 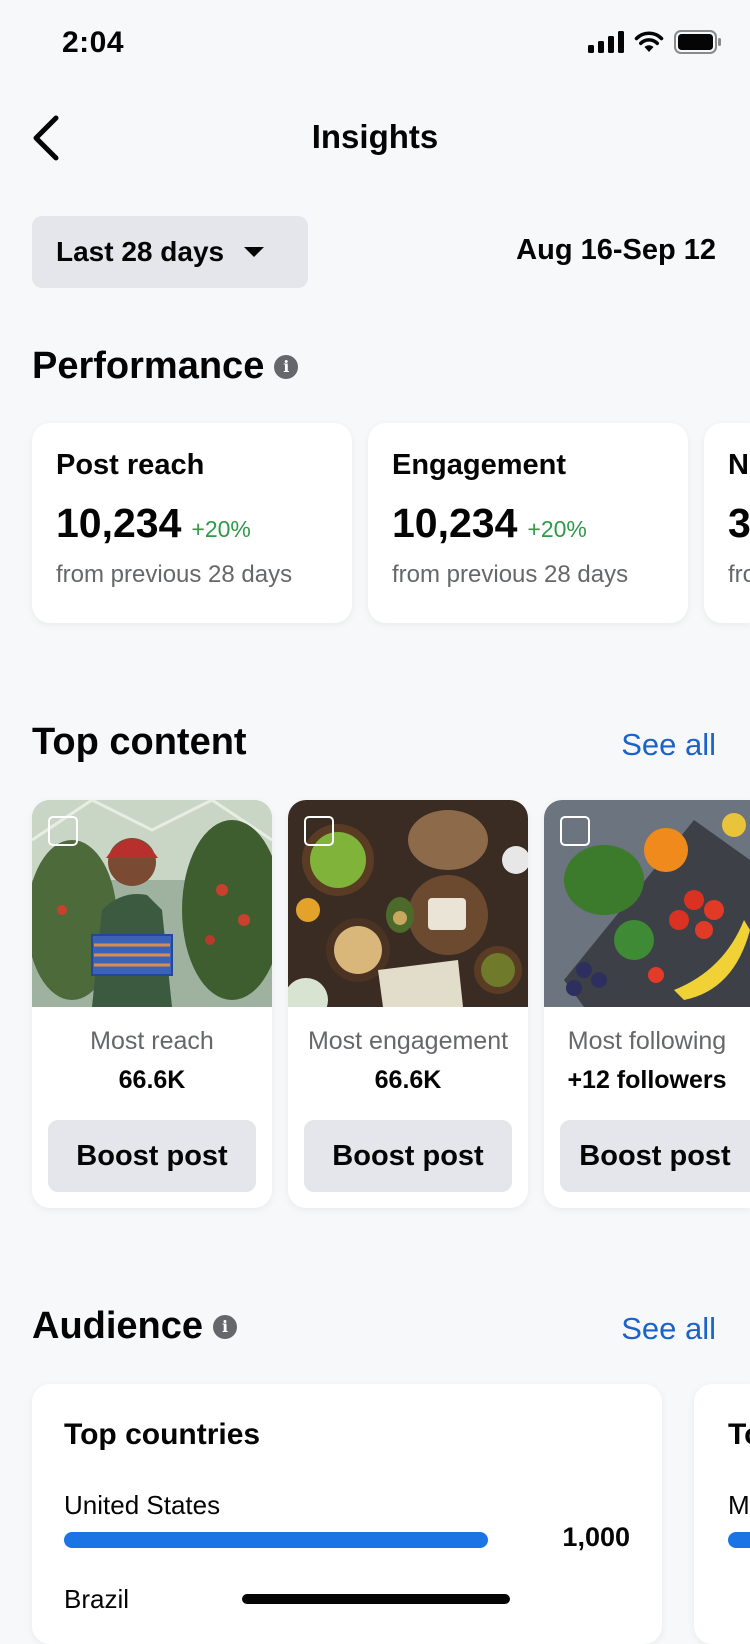 What do you see at coordinates (739, 1540) in the screenshot?
I see `audience-card-bar` at bounding box center [739, 1540].